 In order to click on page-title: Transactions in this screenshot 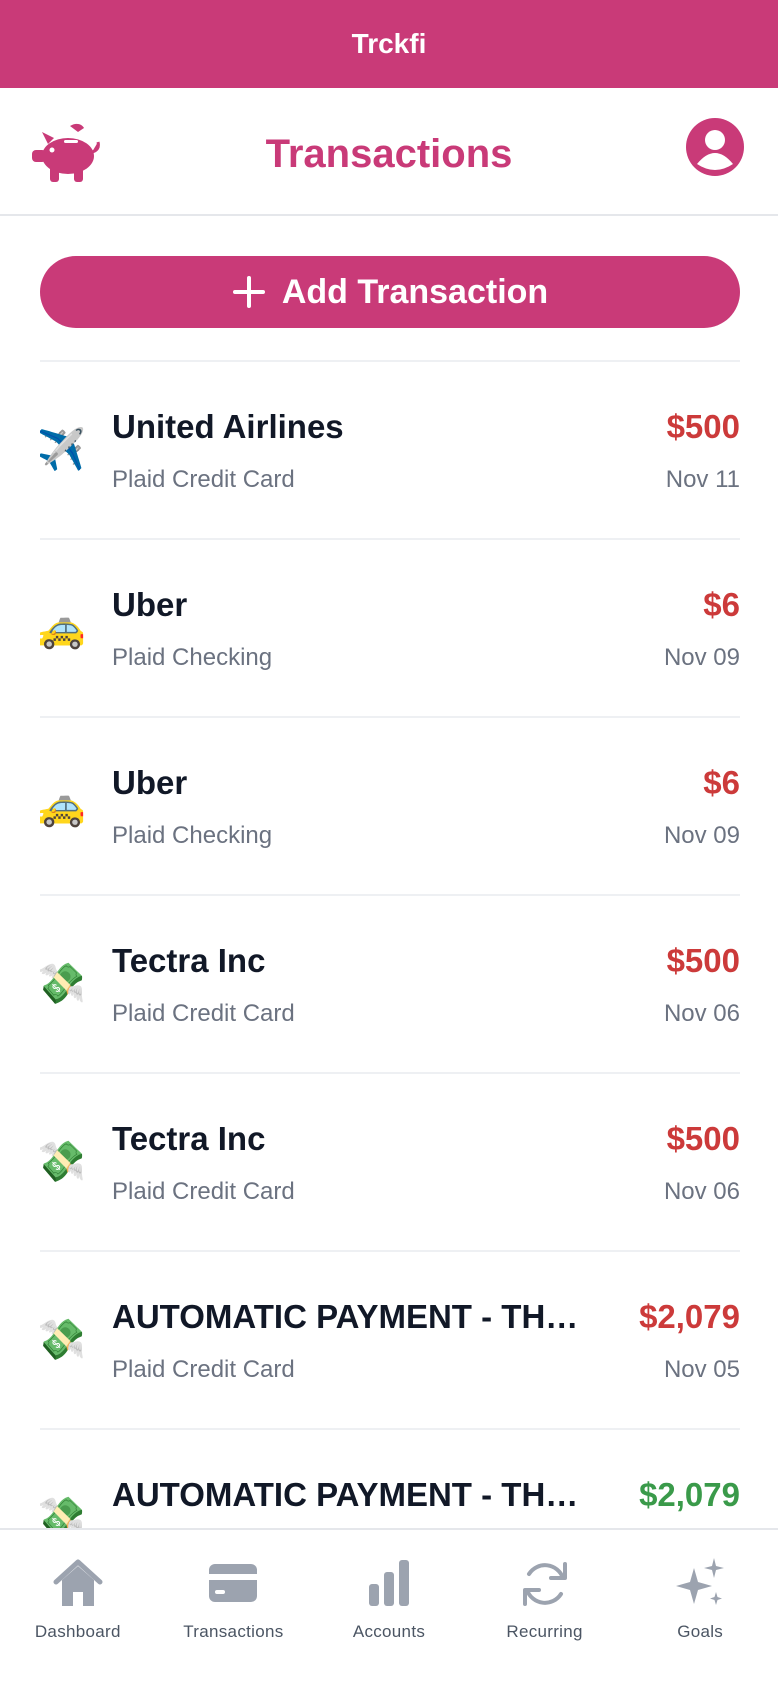, I will do `click(389, 154)`.